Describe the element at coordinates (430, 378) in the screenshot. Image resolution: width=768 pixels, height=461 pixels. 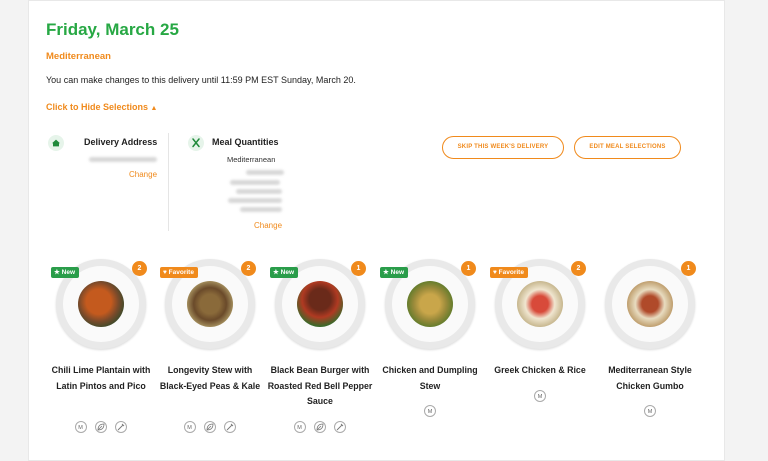
I see `meal-name: Chicken and Dumpling Stew` at that location.